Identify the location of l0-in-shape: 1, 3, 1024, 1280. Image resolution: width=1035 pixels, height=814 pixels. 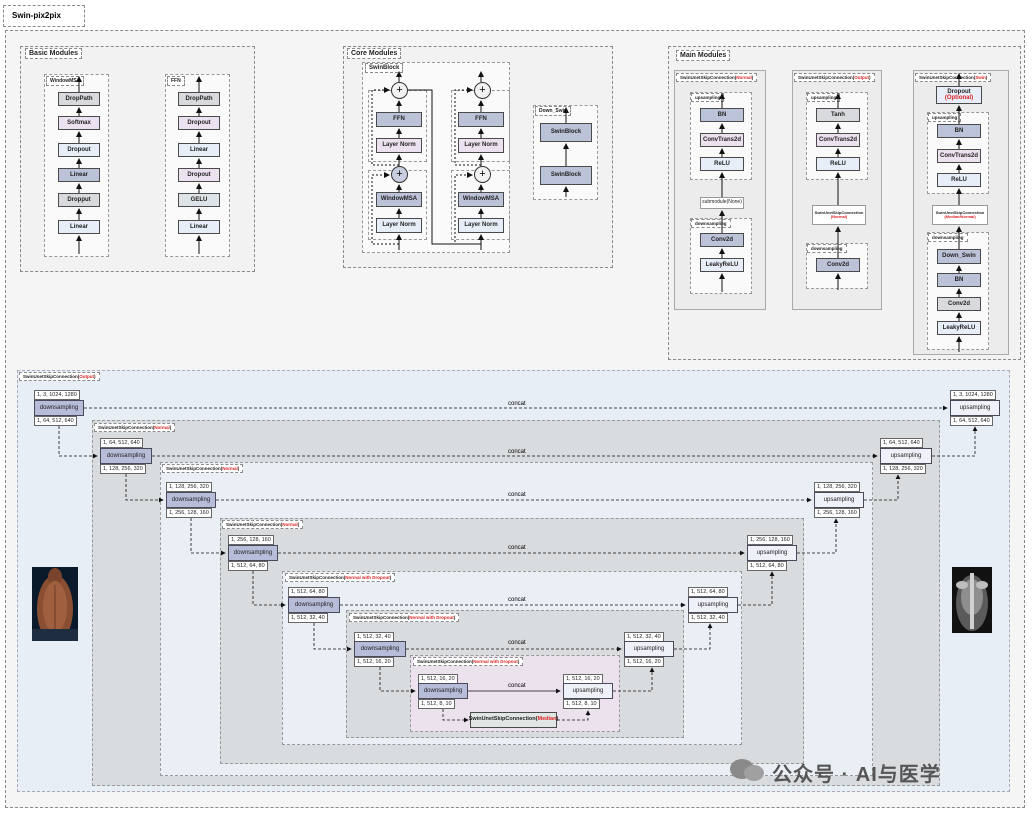
(57, 395).